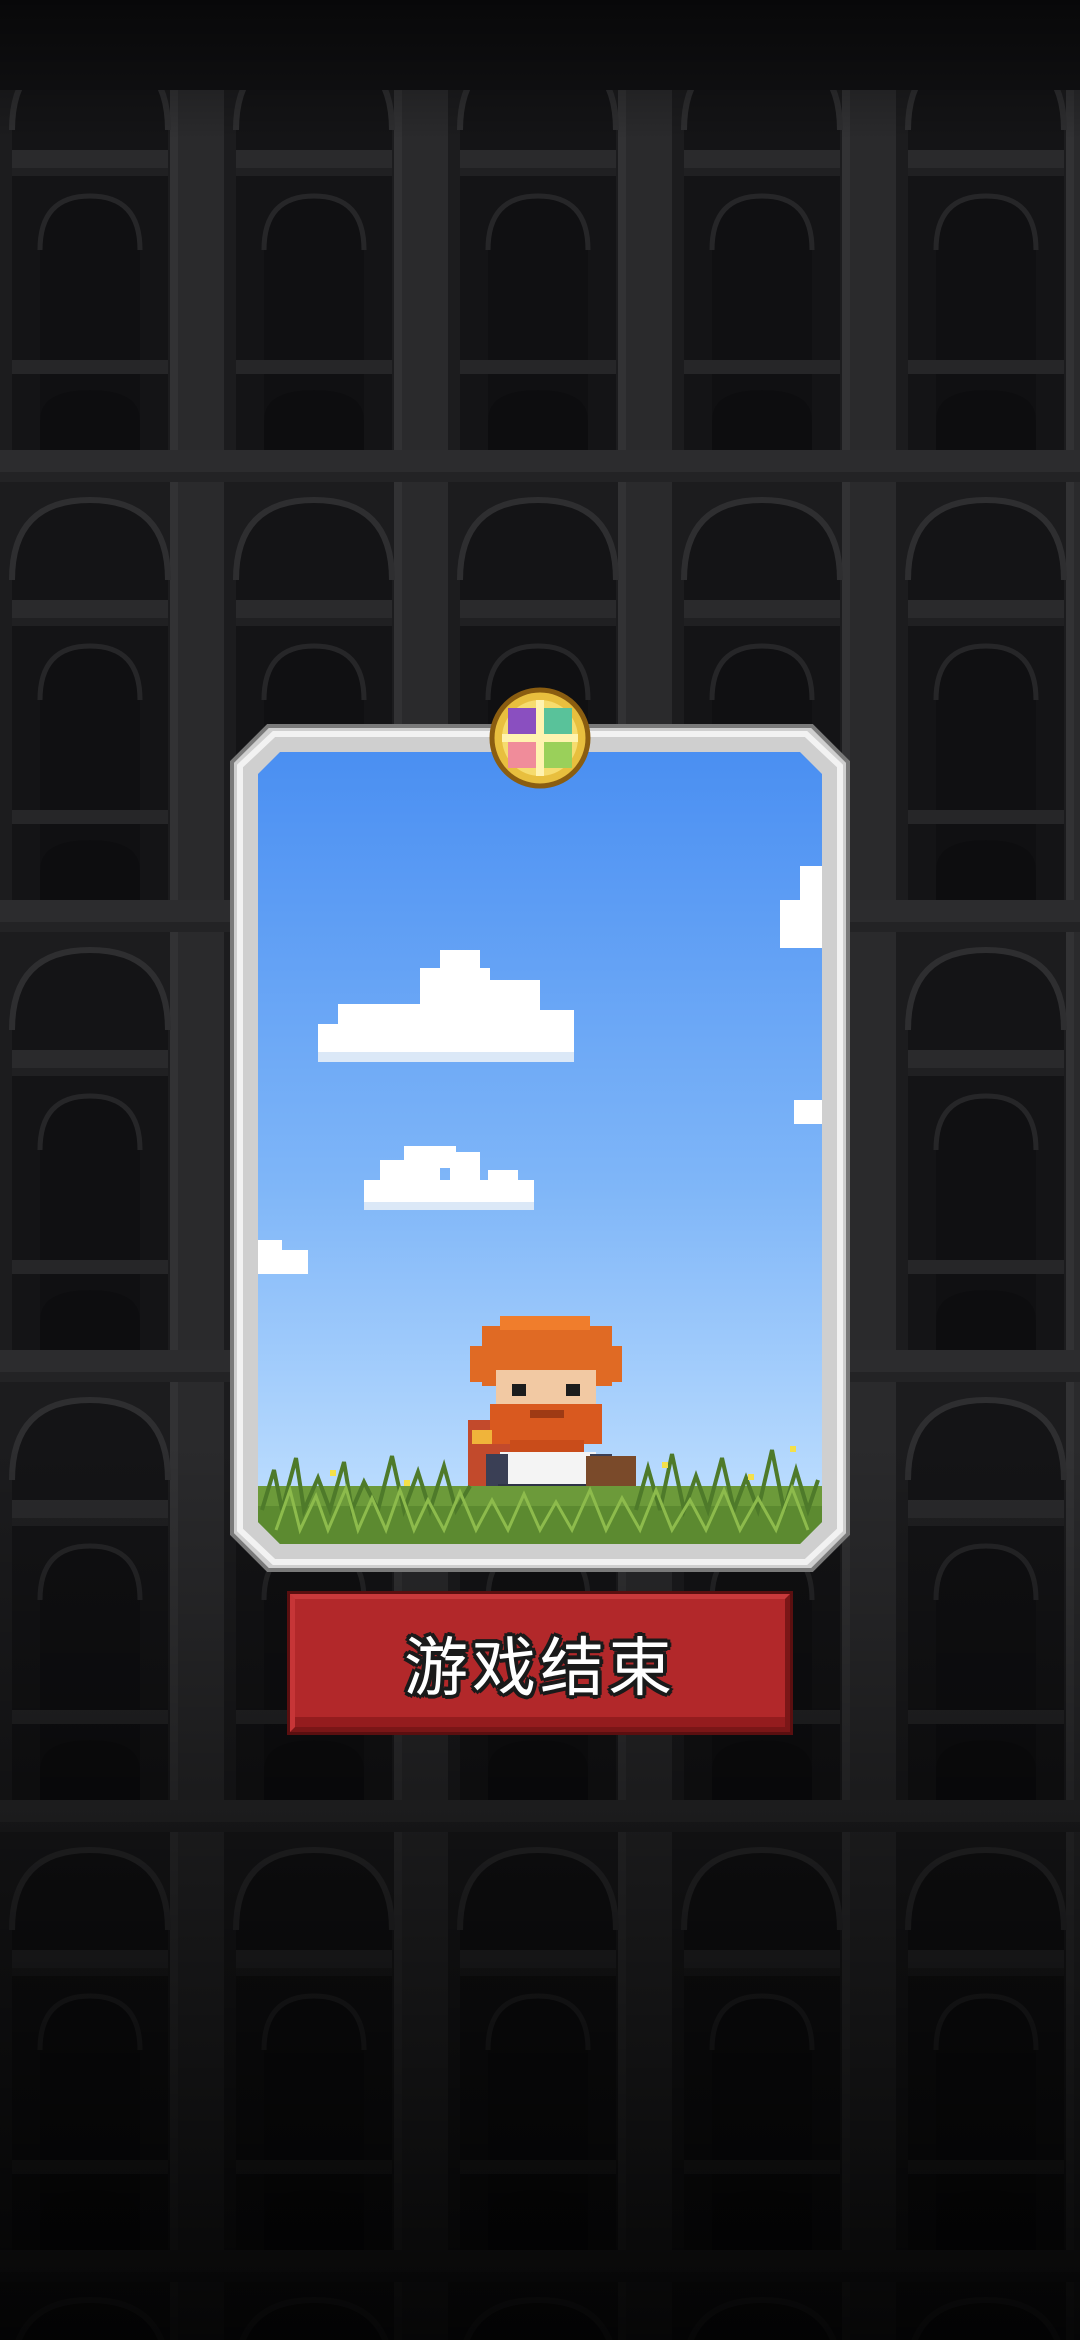  What do you see at coordinates (540, 738) in the screenshot?
I see `gold-medallion-icon` at bounding box center [540, 738].